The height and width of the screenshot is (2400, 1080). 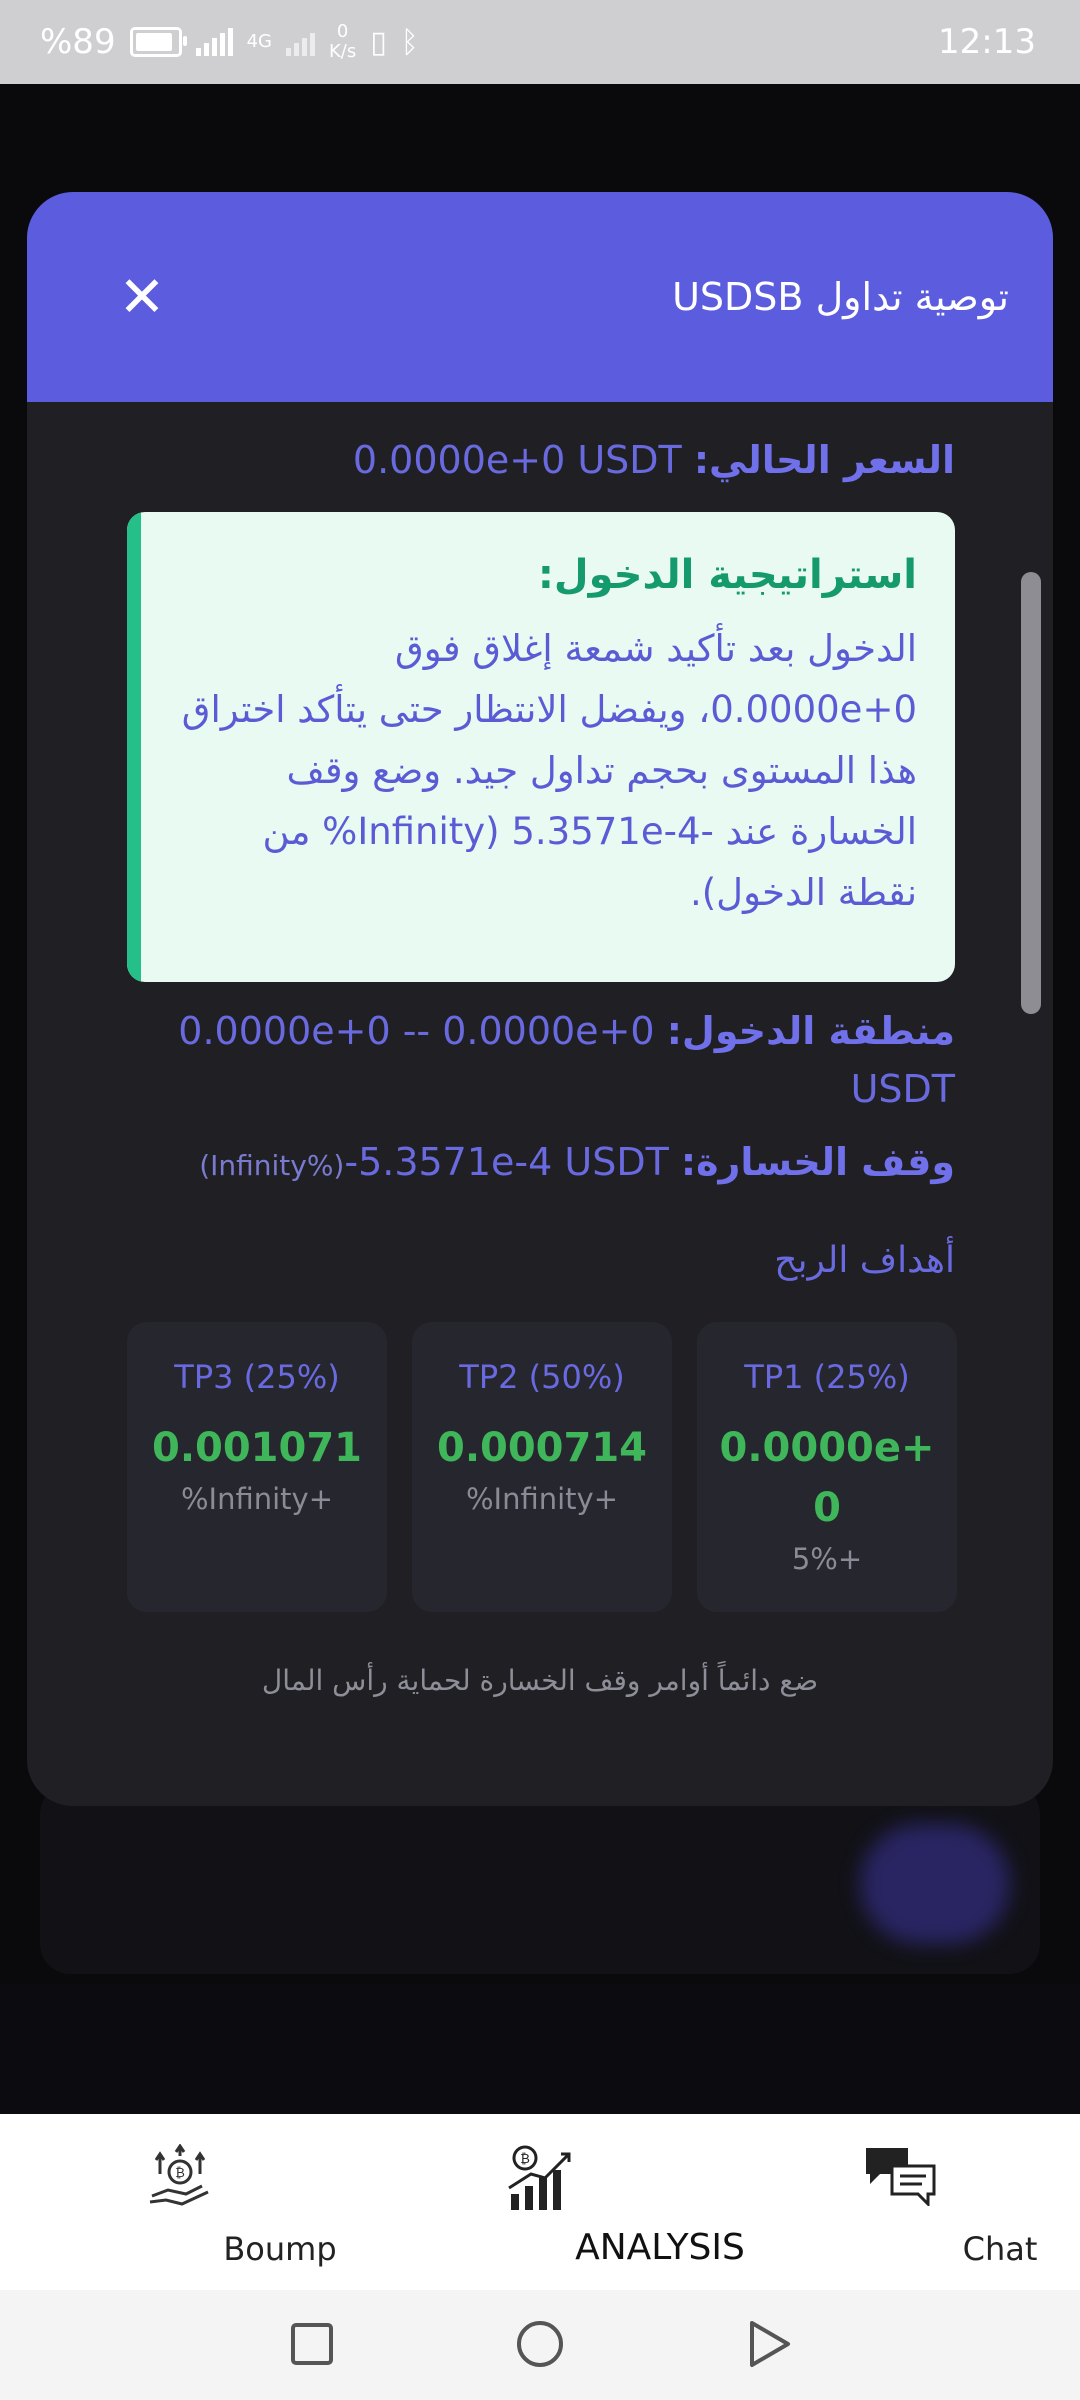 I want to click on target-label: TP2 (50%), so click(x=542, y=1377).